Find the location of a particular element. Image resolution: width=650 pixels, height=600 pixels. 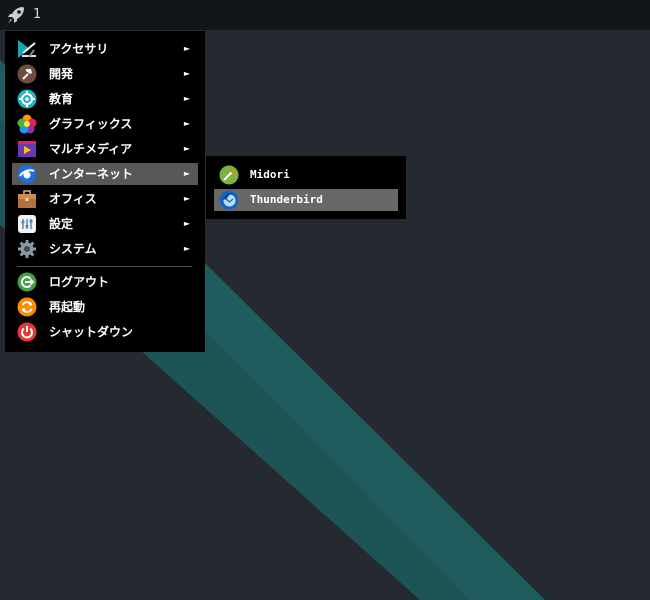

submenu-item-thunderbird: Thunderbird is located at coordinates (306, 200).